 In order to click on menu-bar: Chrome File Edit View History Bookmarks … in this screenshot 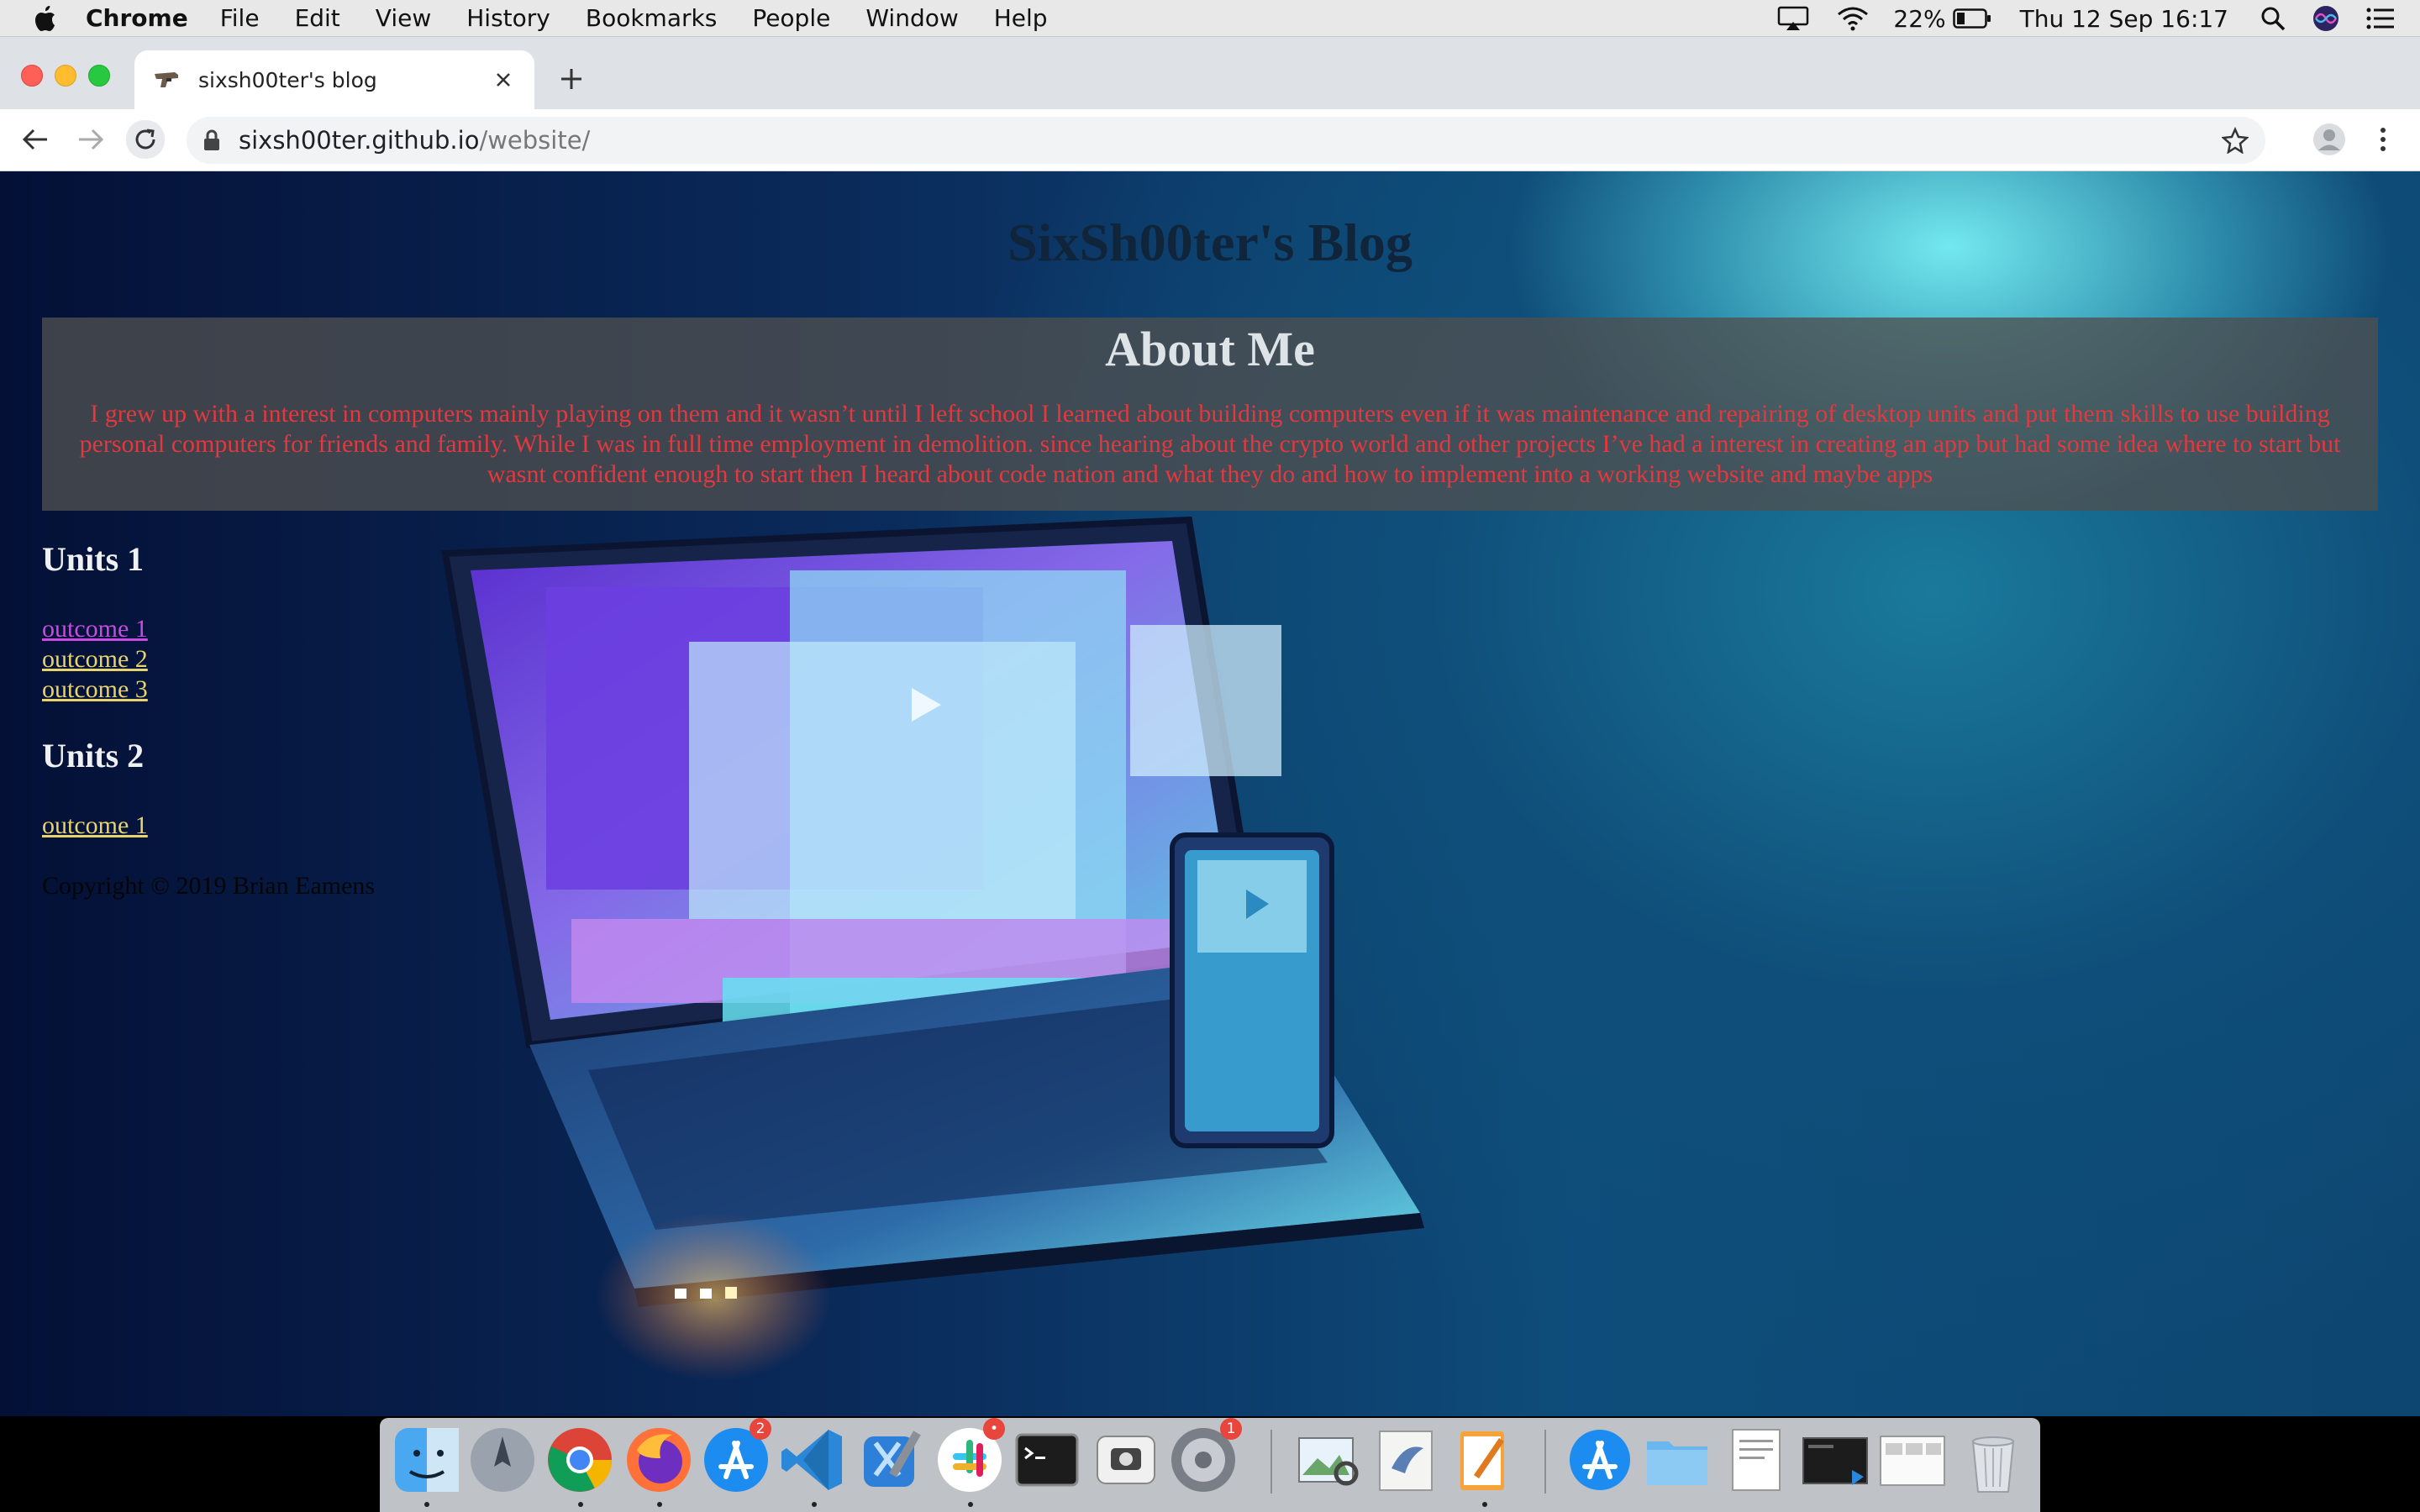, I will do `click(1210, 18)`.